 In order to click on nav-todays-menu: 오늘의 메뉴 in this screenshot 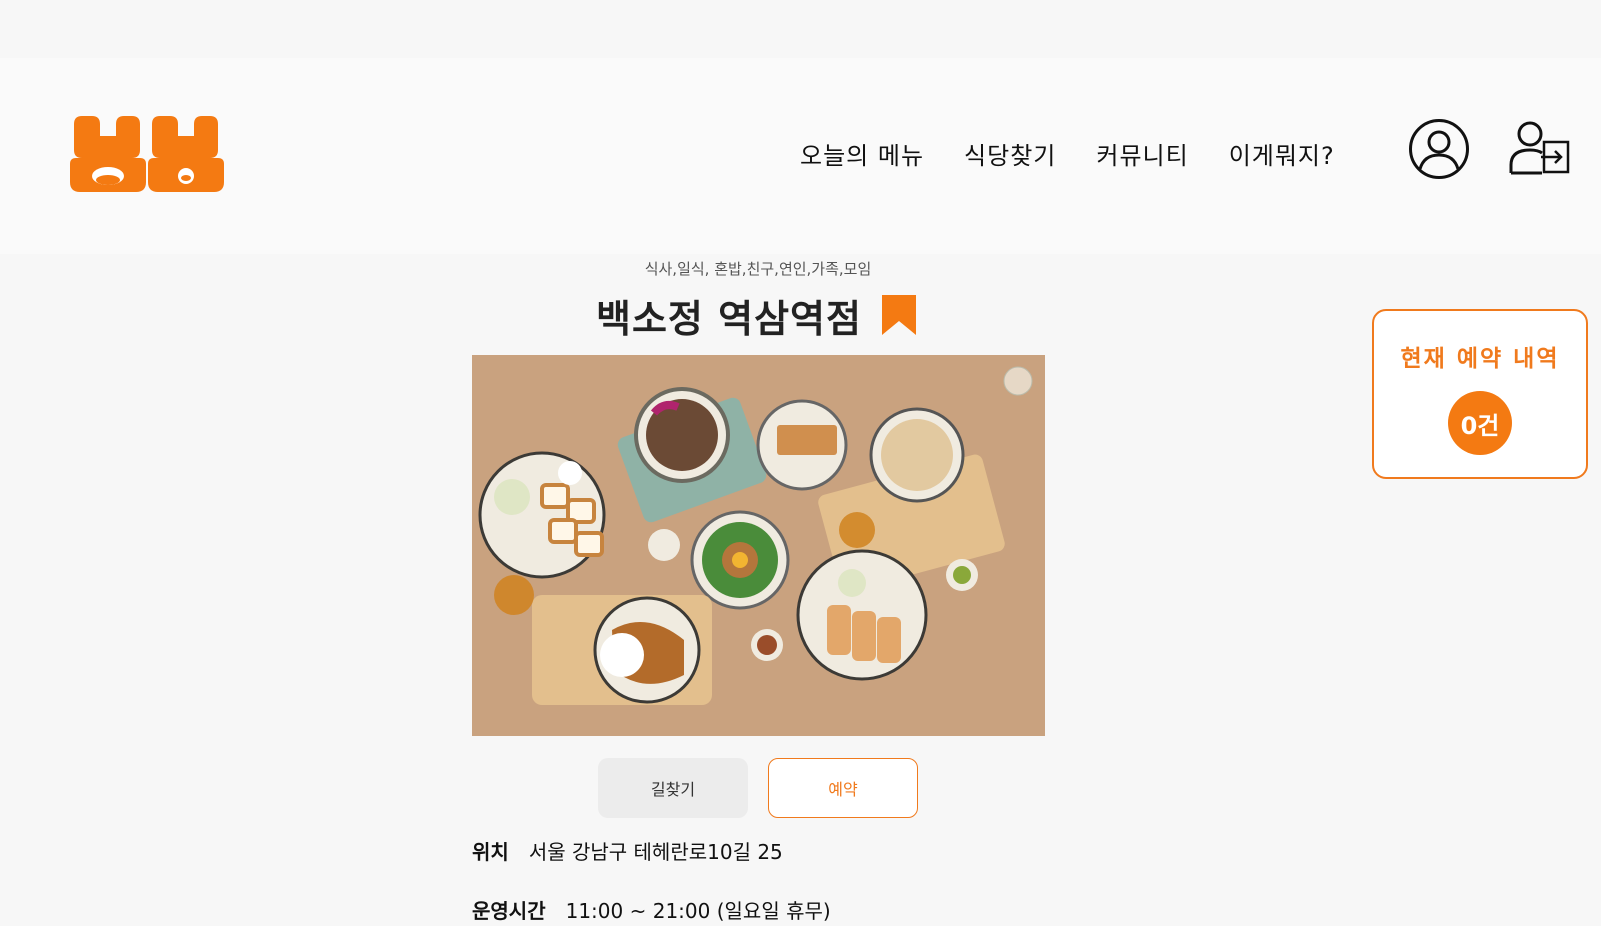, I will do `click(862, 153)`.